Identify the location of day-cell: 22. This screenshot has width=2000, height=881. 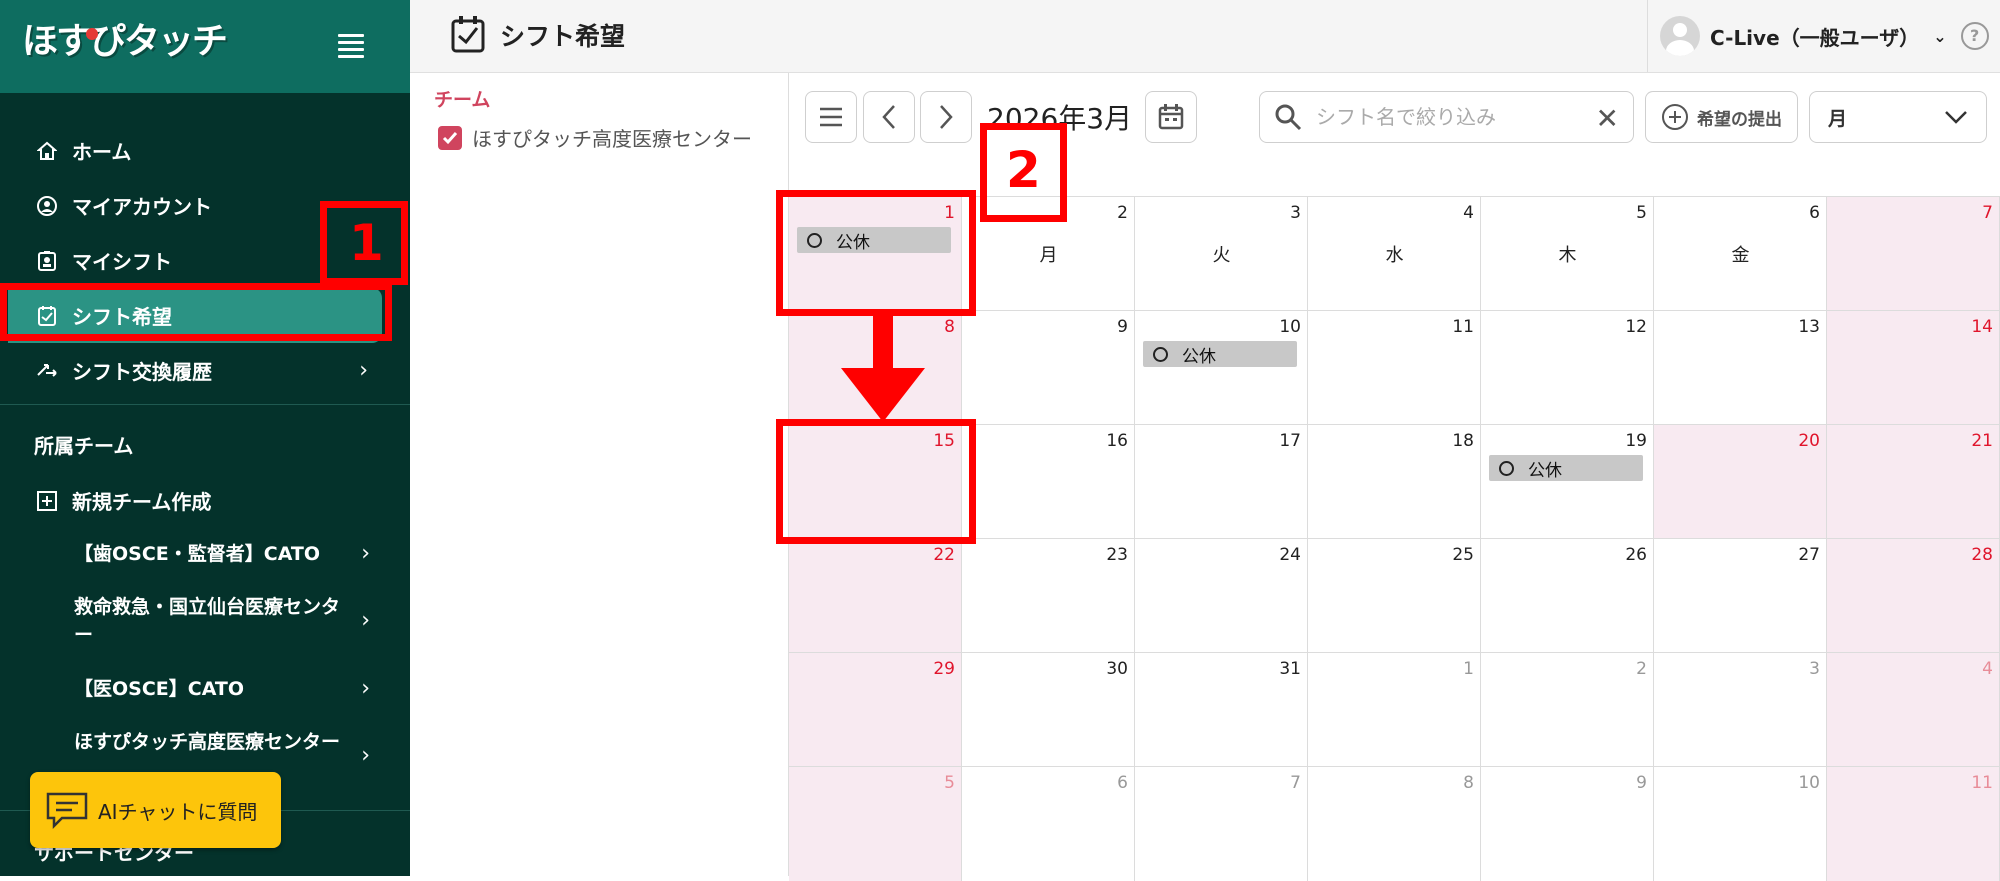
(875, 596).